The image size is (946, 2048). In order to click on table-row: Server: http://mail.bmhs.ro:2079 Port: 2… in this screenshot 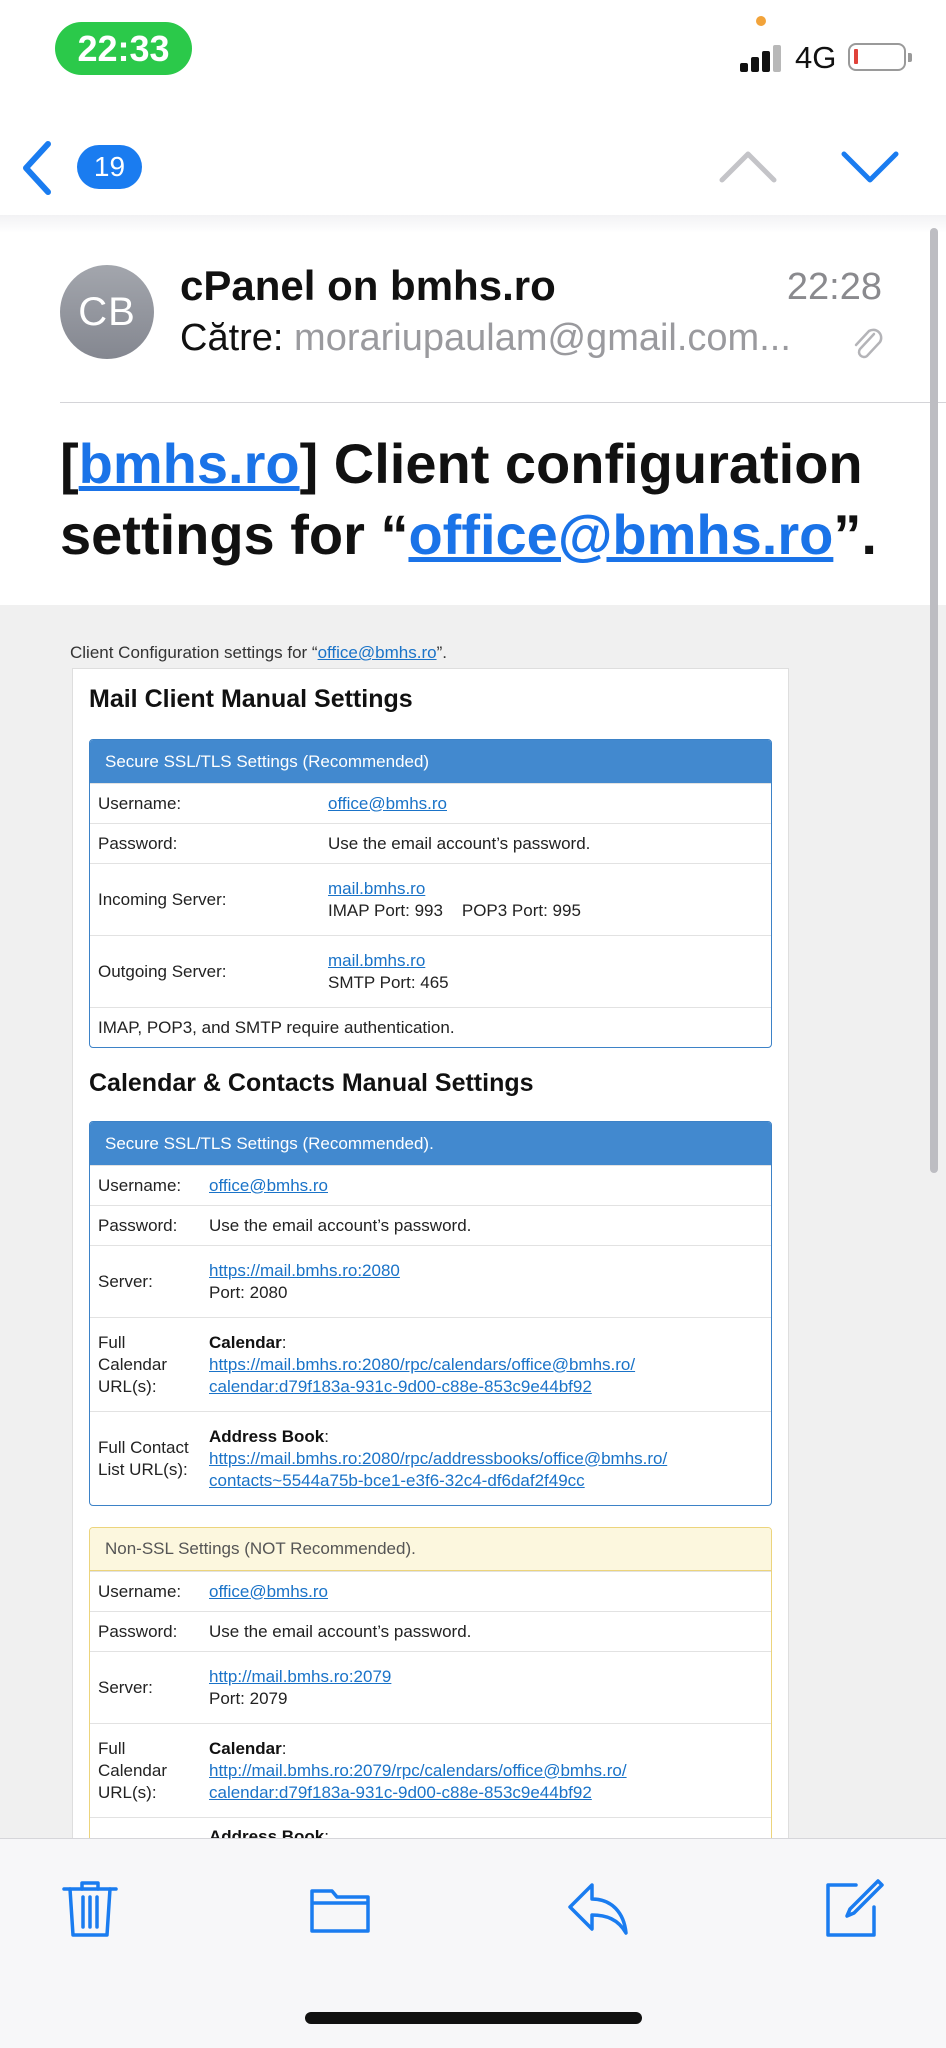, I will do `click(430, 1687)`.